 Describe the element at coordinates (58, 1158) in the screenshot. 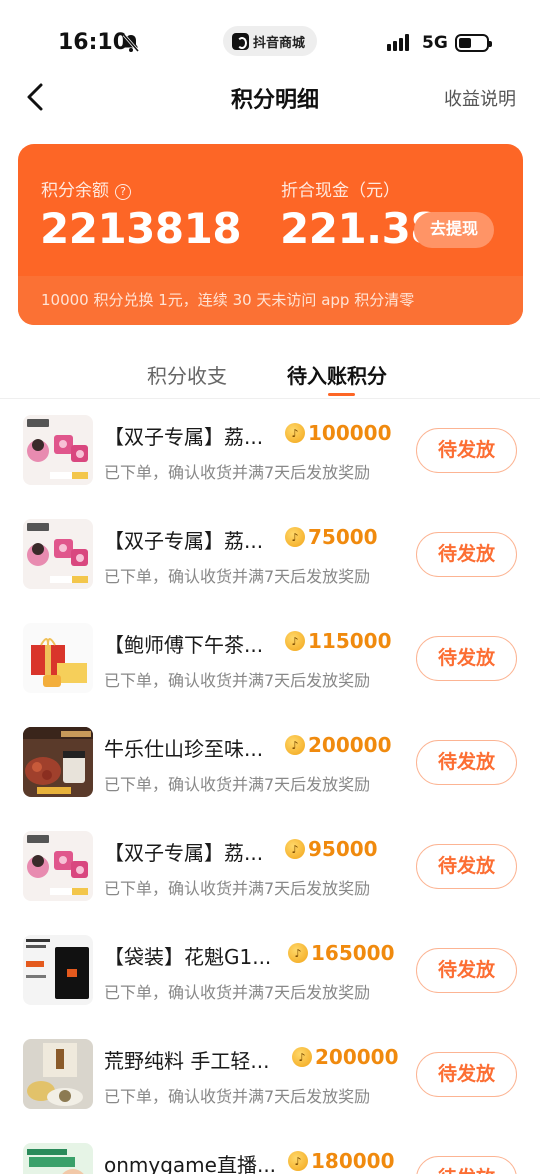

I see `surprise-box-icon` at that location.